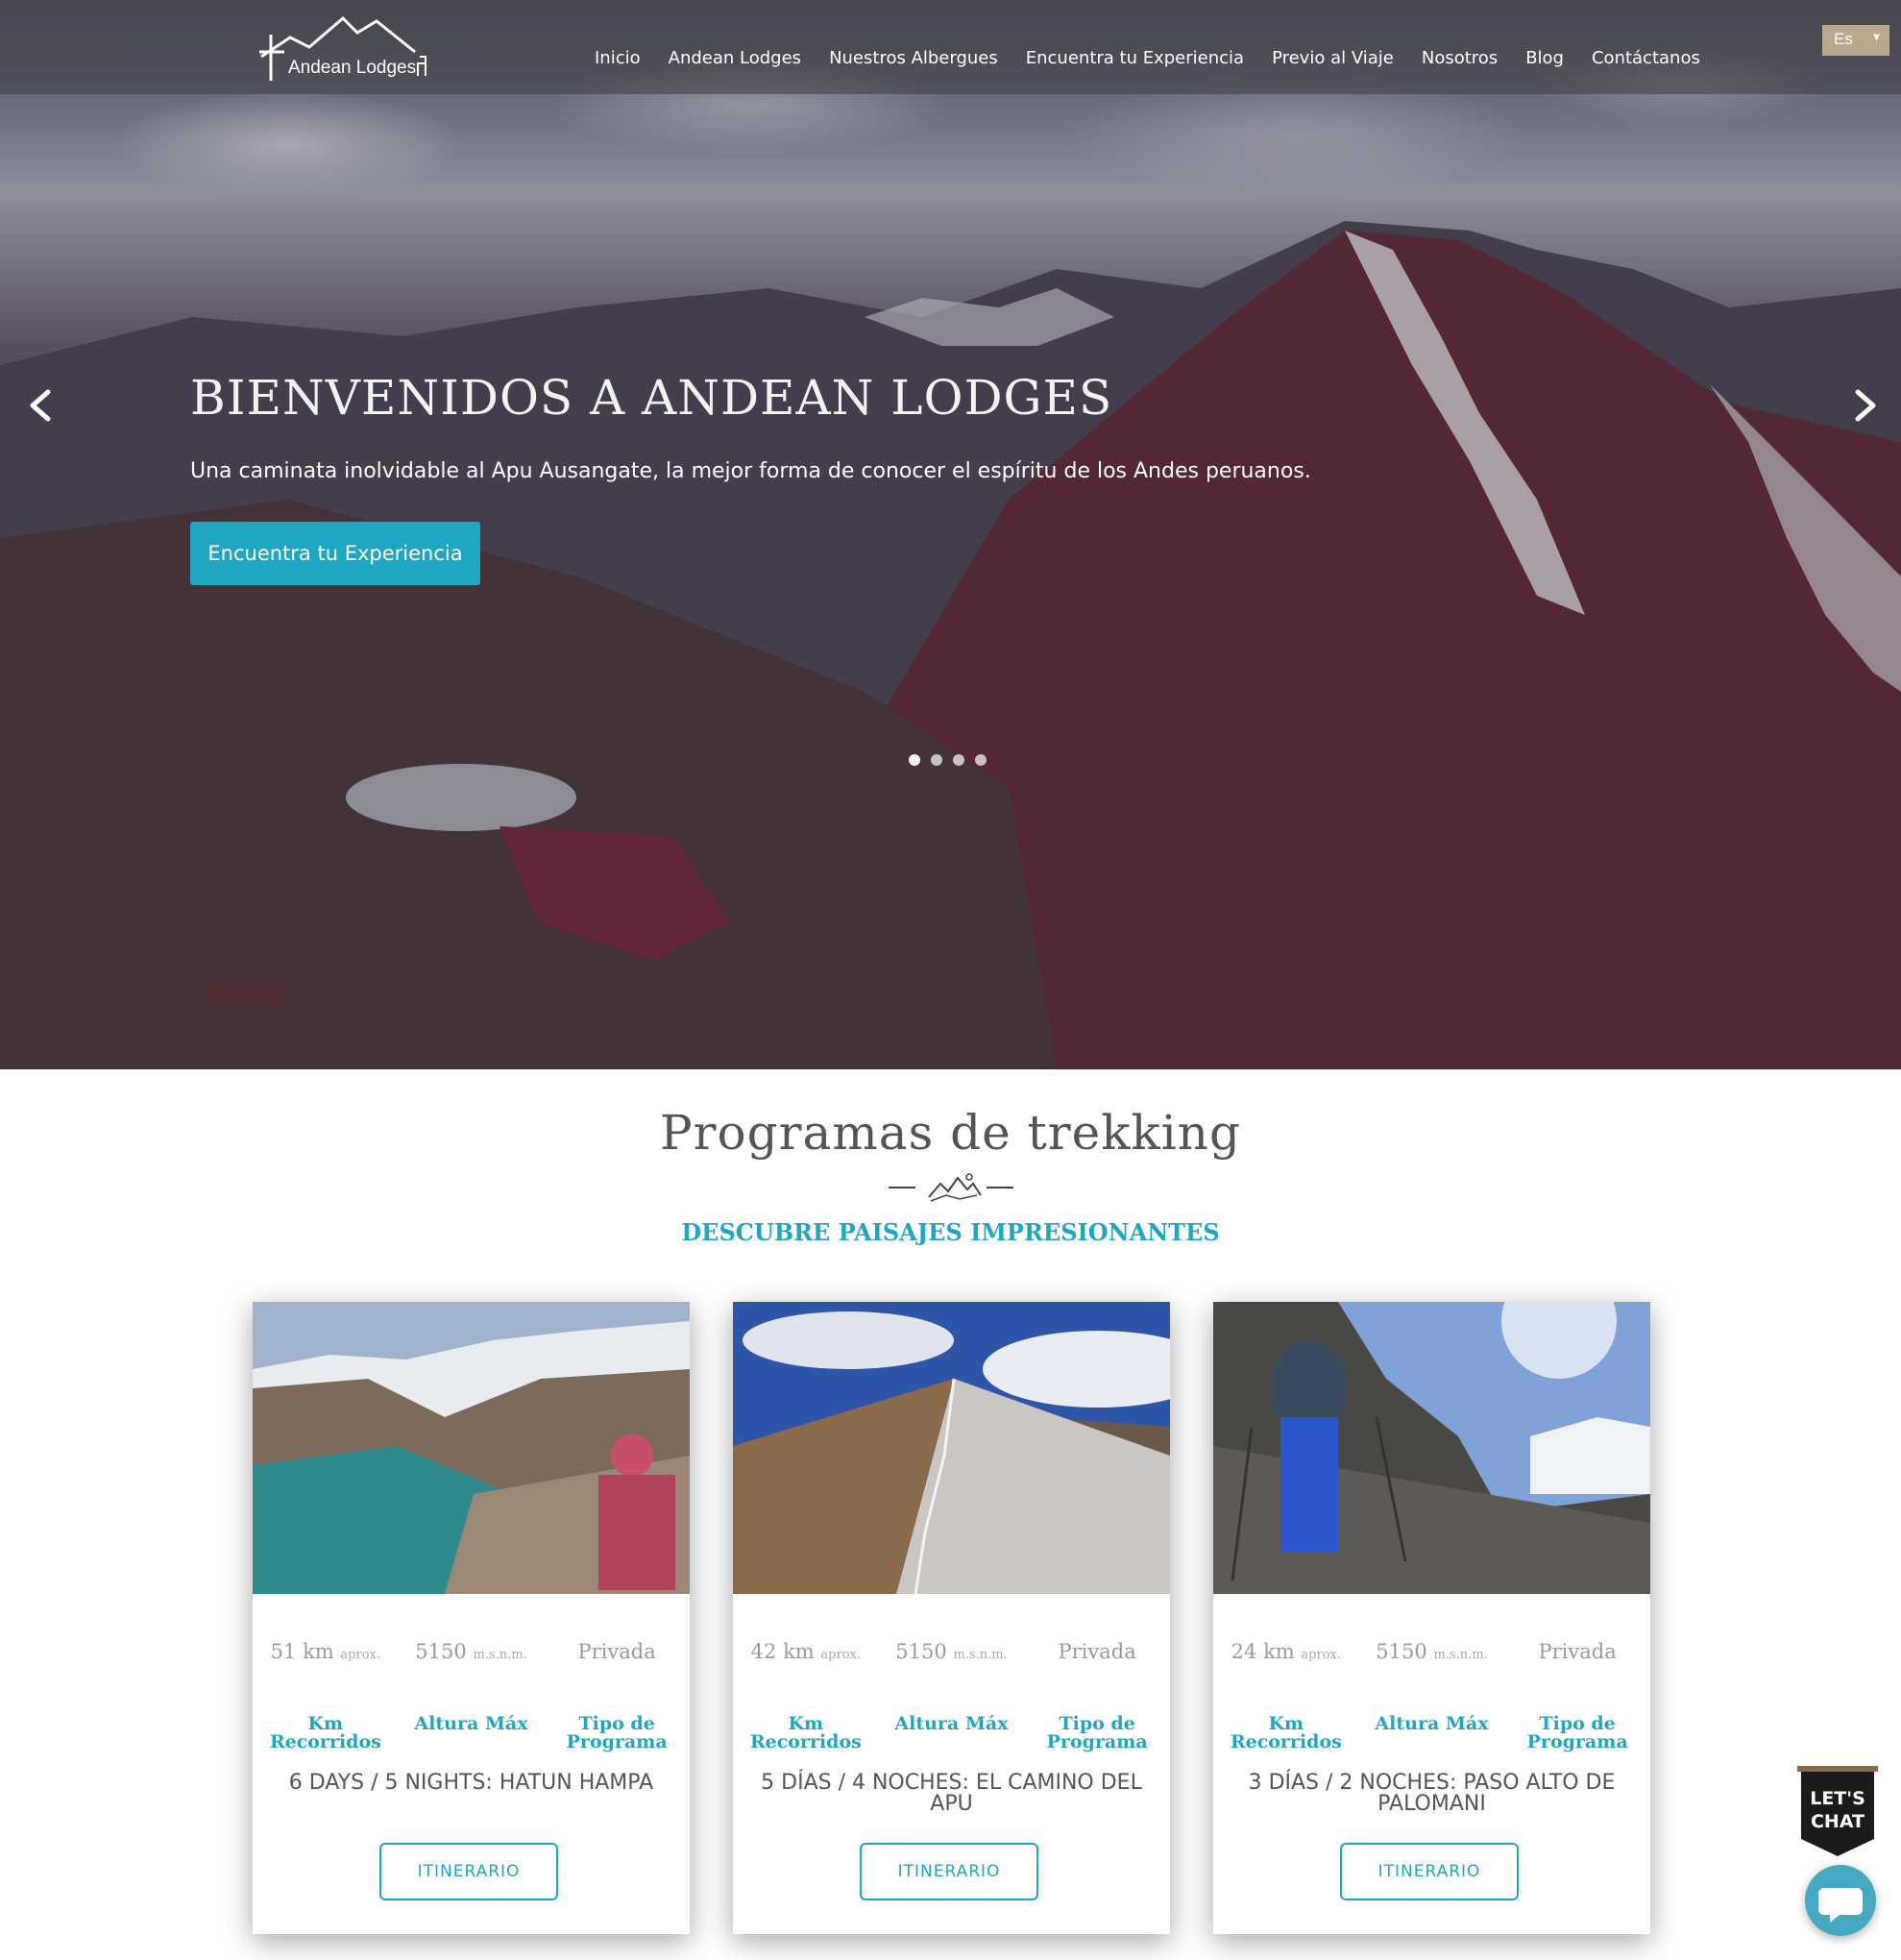 The height and width of the screenshot is (1960, 1901). I want to click on stat-km: 51 km aprox., so click(325, 1652).